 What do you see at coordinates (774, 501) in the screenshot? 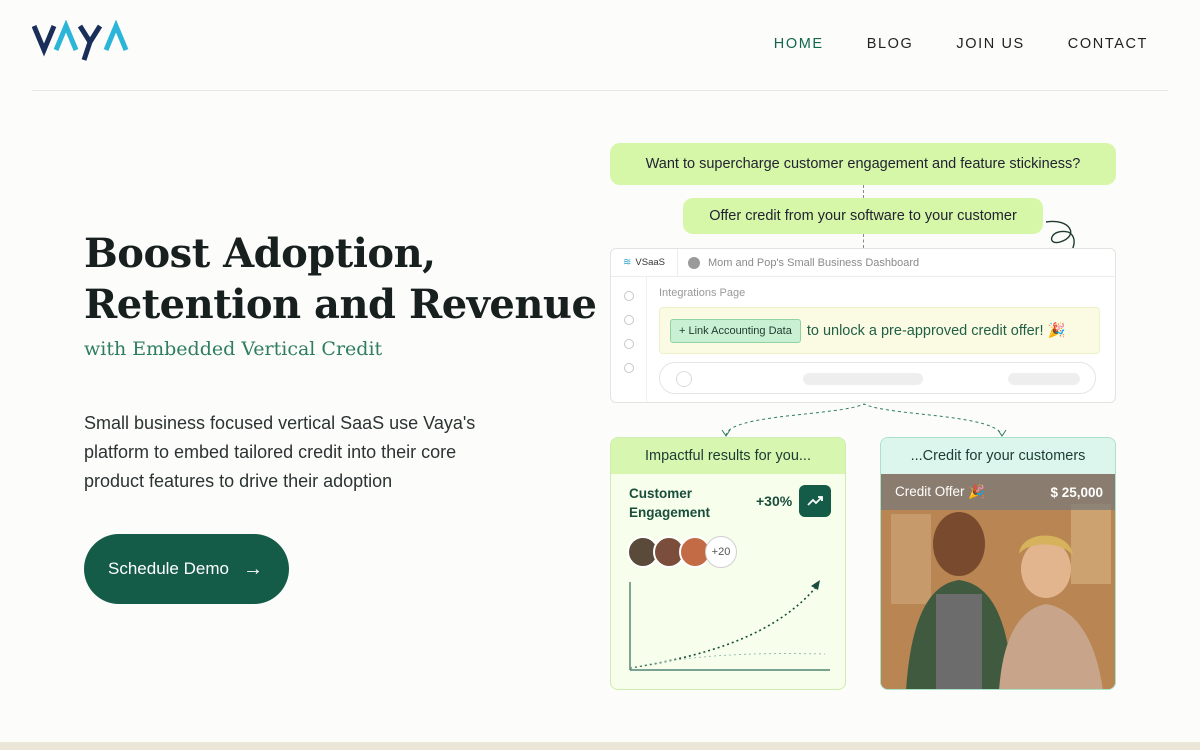
I see `metric-value: +30%` at bounding box center [774, 501].